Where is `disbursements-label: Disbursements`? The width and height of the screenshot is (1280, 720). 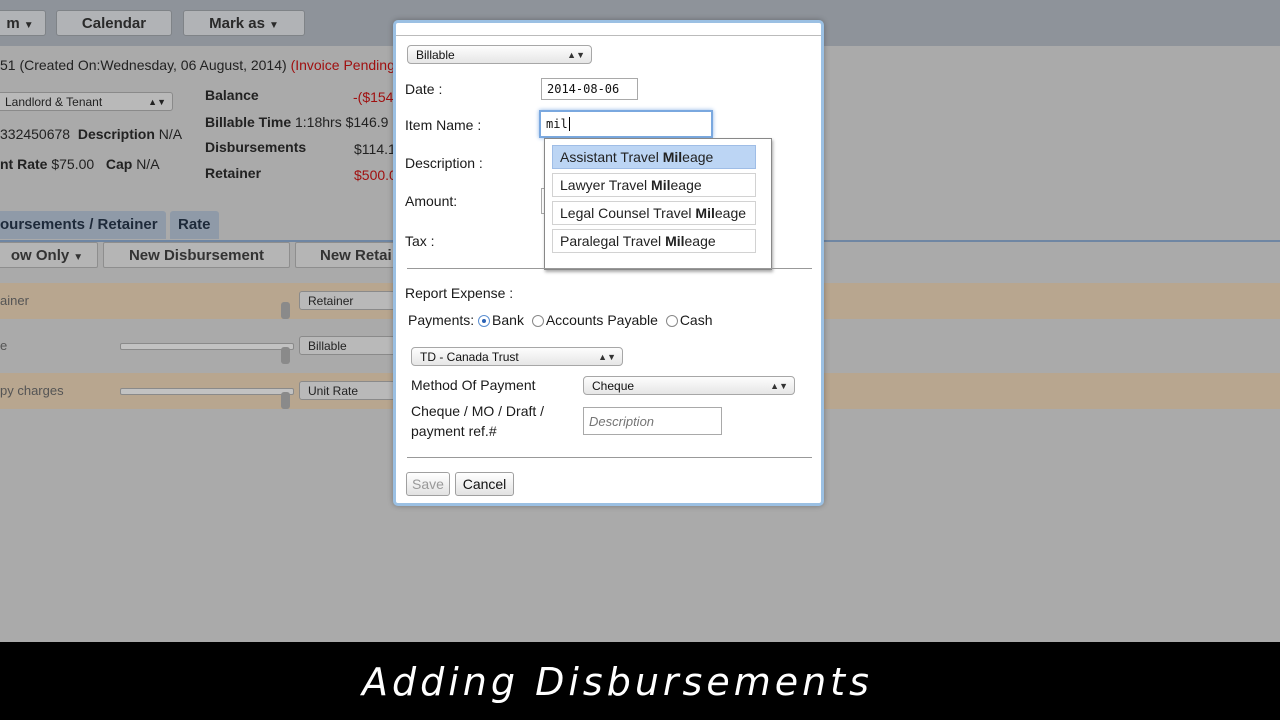 disbursements-label: Disbursements is located at coordinates (256, 147).